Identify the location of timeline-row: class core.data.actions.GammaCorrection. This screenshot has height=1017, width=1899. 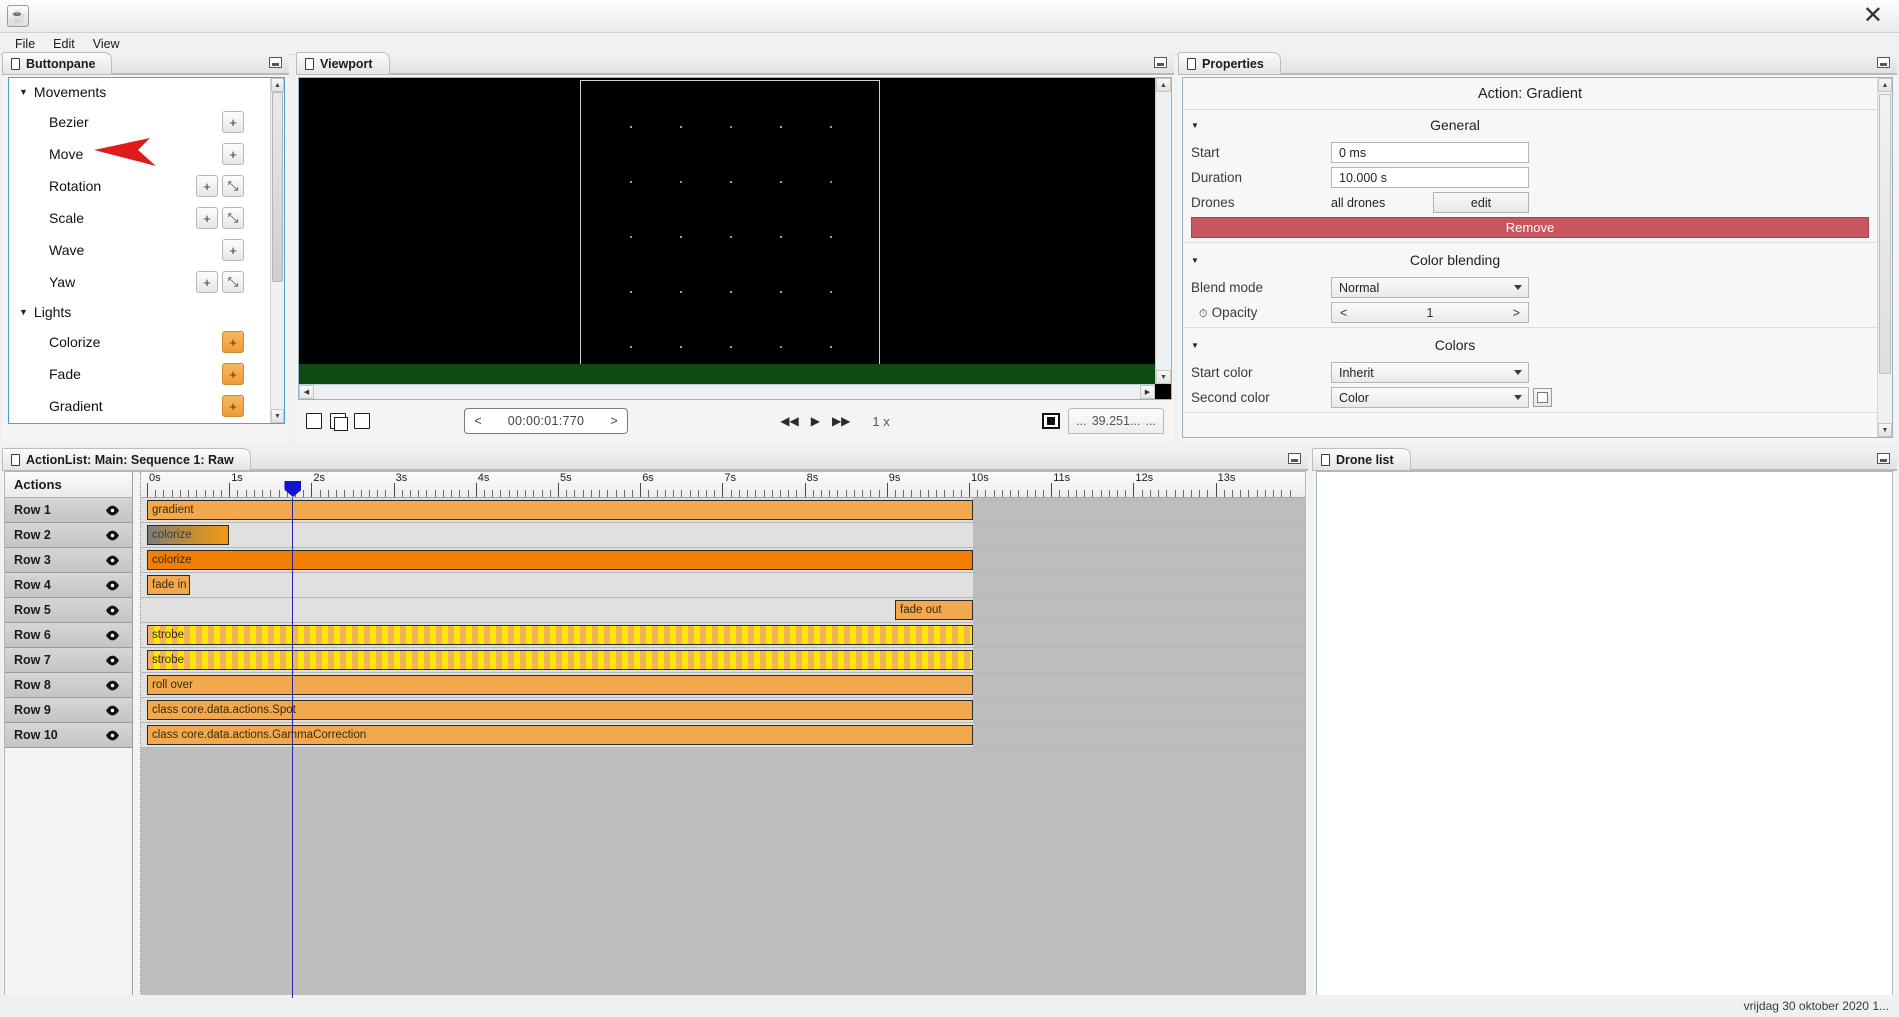
(723, 735).